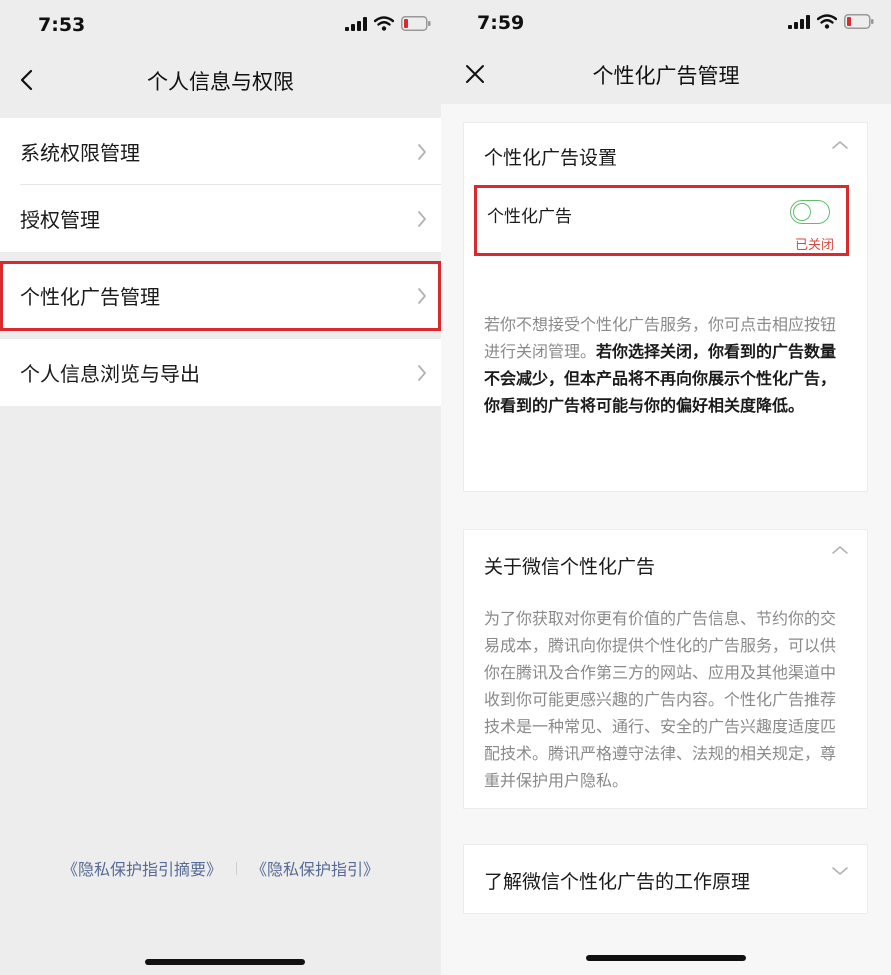  What do you see at coordinates (570, 567) in the screenshot?
I see `card-title: 关于微信个性化广告` at bounding box center [570, 567].